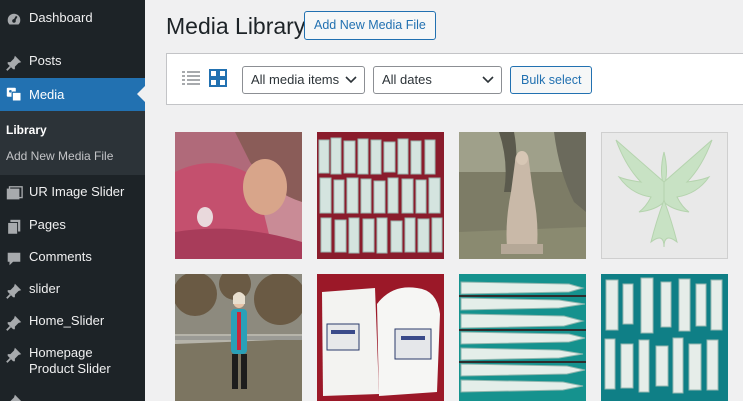 This screenshot has width=743, height=401. I want to click on active-indicator, so click(141, 94).